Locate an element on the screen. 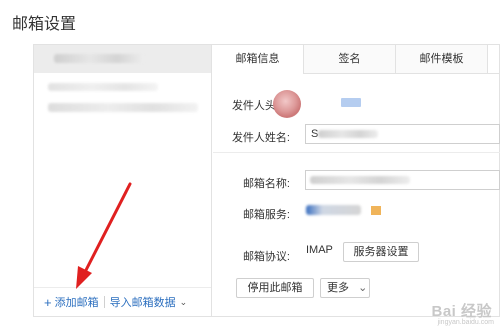 The width and height of the screenshot is (500, 327). tab-mailbox-info: 邮箱信息 is located at coordinates (258, 59).